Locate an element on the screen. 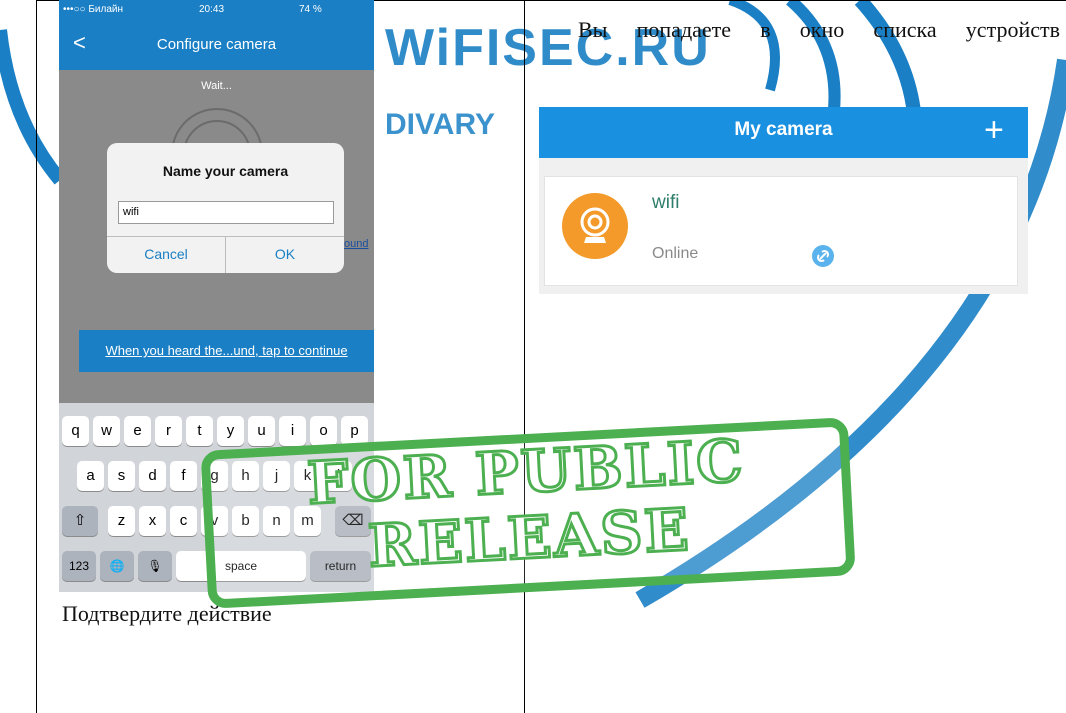 The width and height of the screenshot is (1066, 713). key-q: q is located at coordinates (75, 431).